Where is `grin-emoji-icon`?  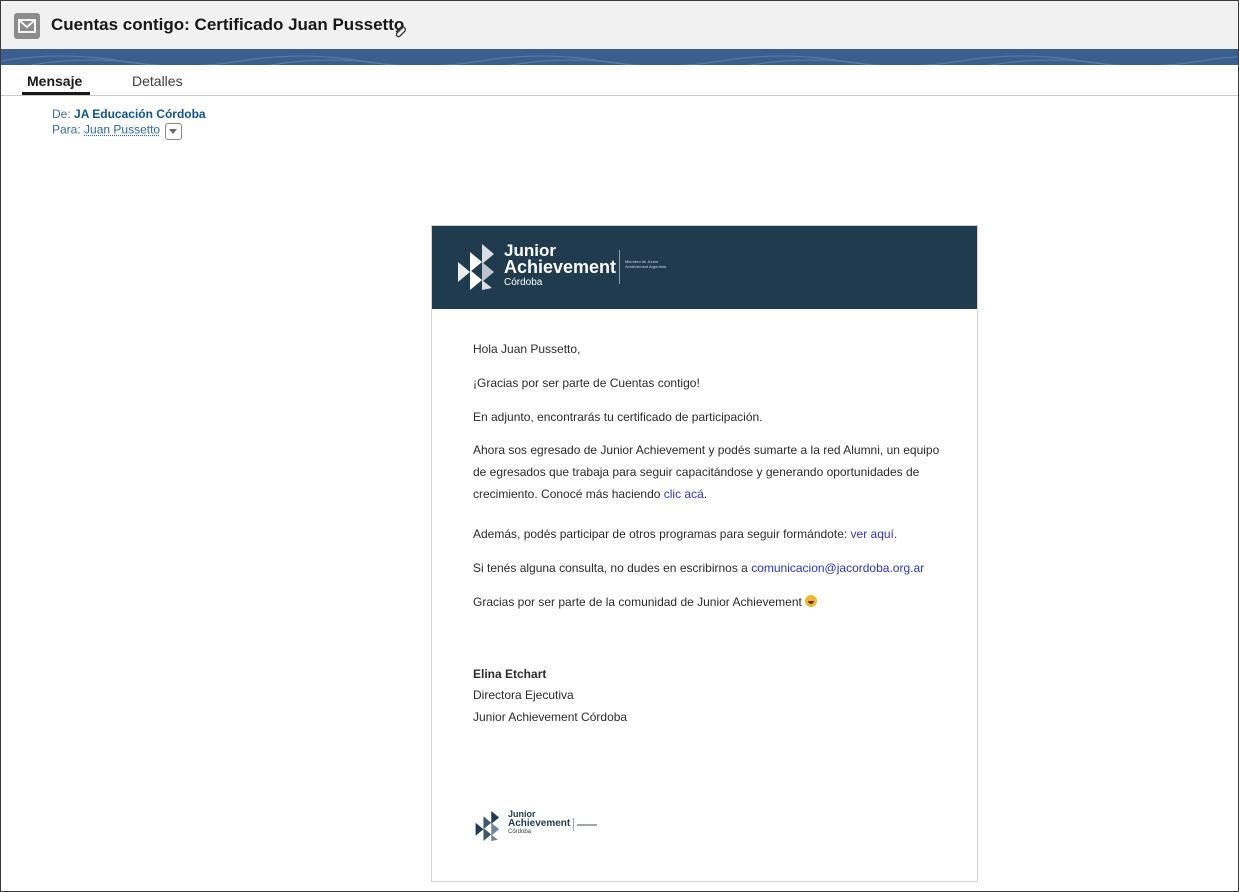
grin-emoji-icon is located at coordinates (810, 601).